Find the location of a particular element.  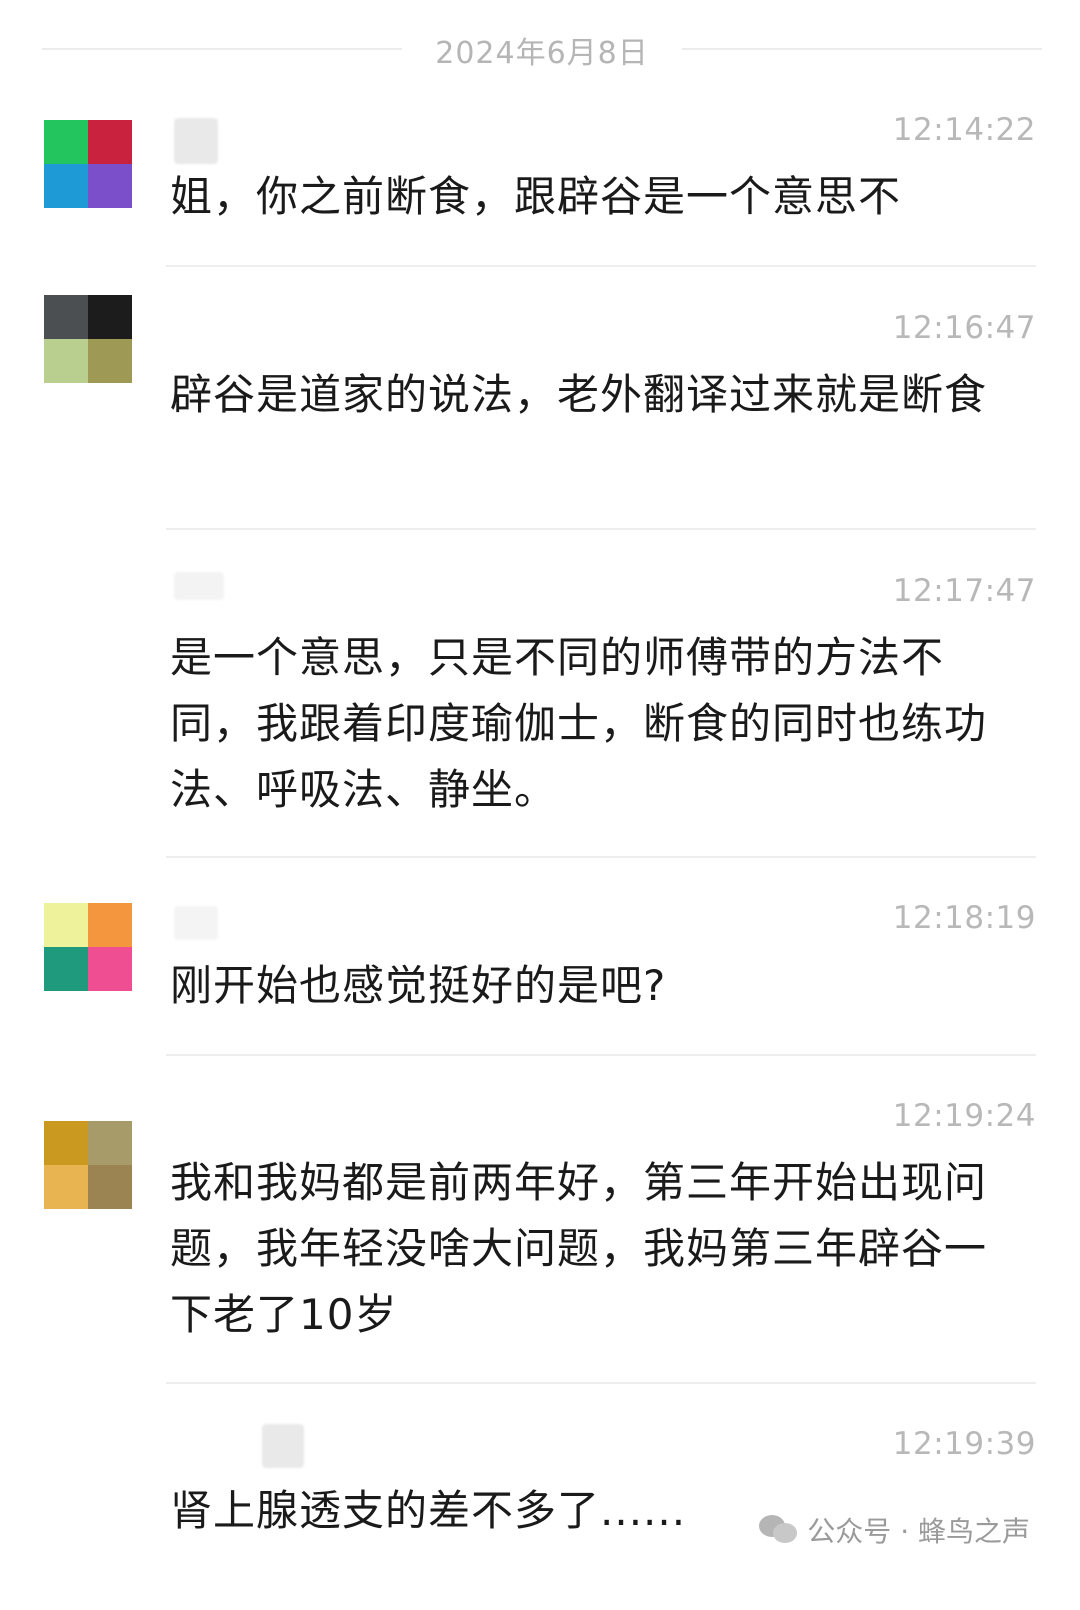

message-time: 12:17:47 is located at coordinates (964, 591).